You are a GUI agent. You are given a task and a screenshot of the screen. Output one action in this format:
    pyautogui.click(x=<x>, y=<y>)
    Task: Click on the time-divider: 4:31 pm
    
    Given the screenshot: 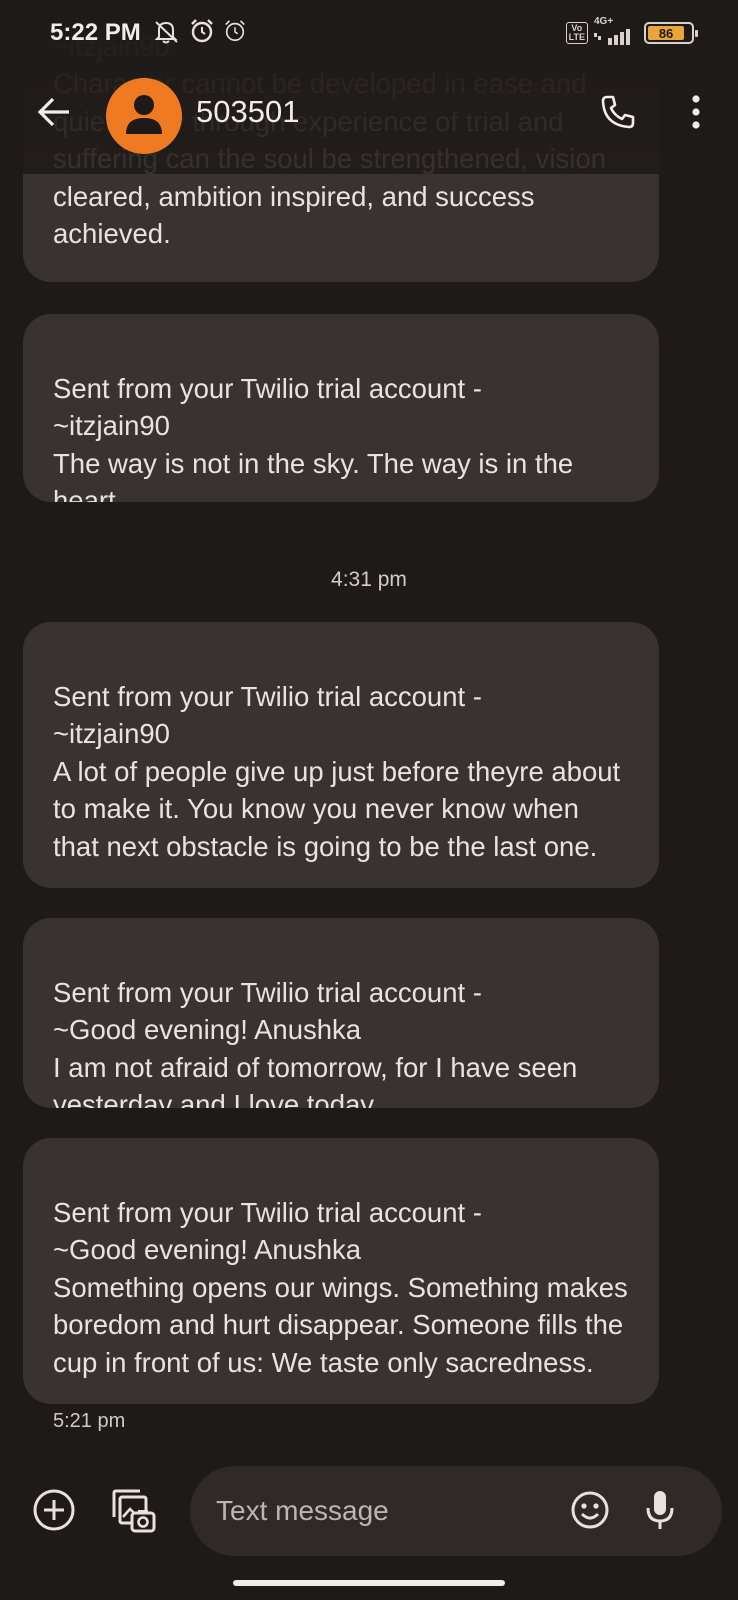 What is the action you would take?
    pyautogui.click(x=369, y=579)
    